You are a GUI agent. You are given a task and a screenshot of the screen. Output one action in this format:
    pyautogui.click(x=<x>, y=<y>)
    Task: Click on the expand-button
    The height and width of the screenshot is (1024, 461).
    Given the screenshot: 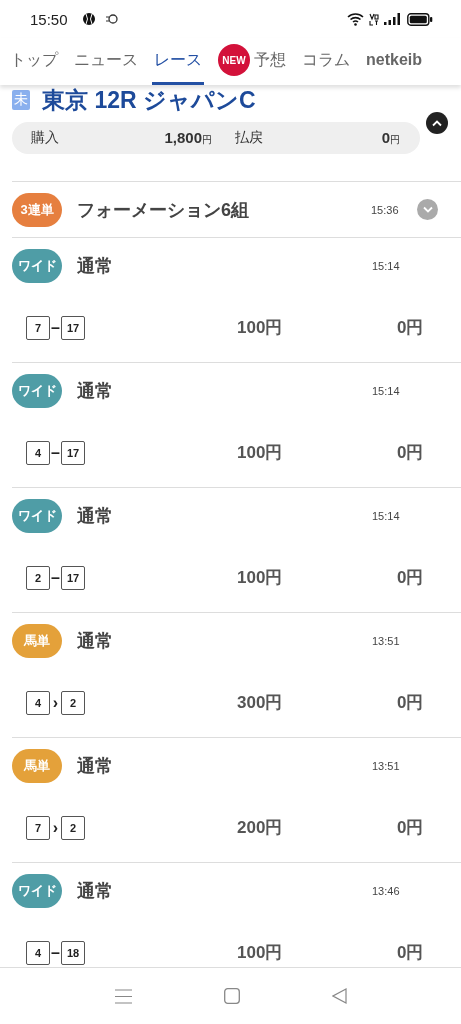 What is the action you would take?
    pyautogui.click(x=427, y=209)
    